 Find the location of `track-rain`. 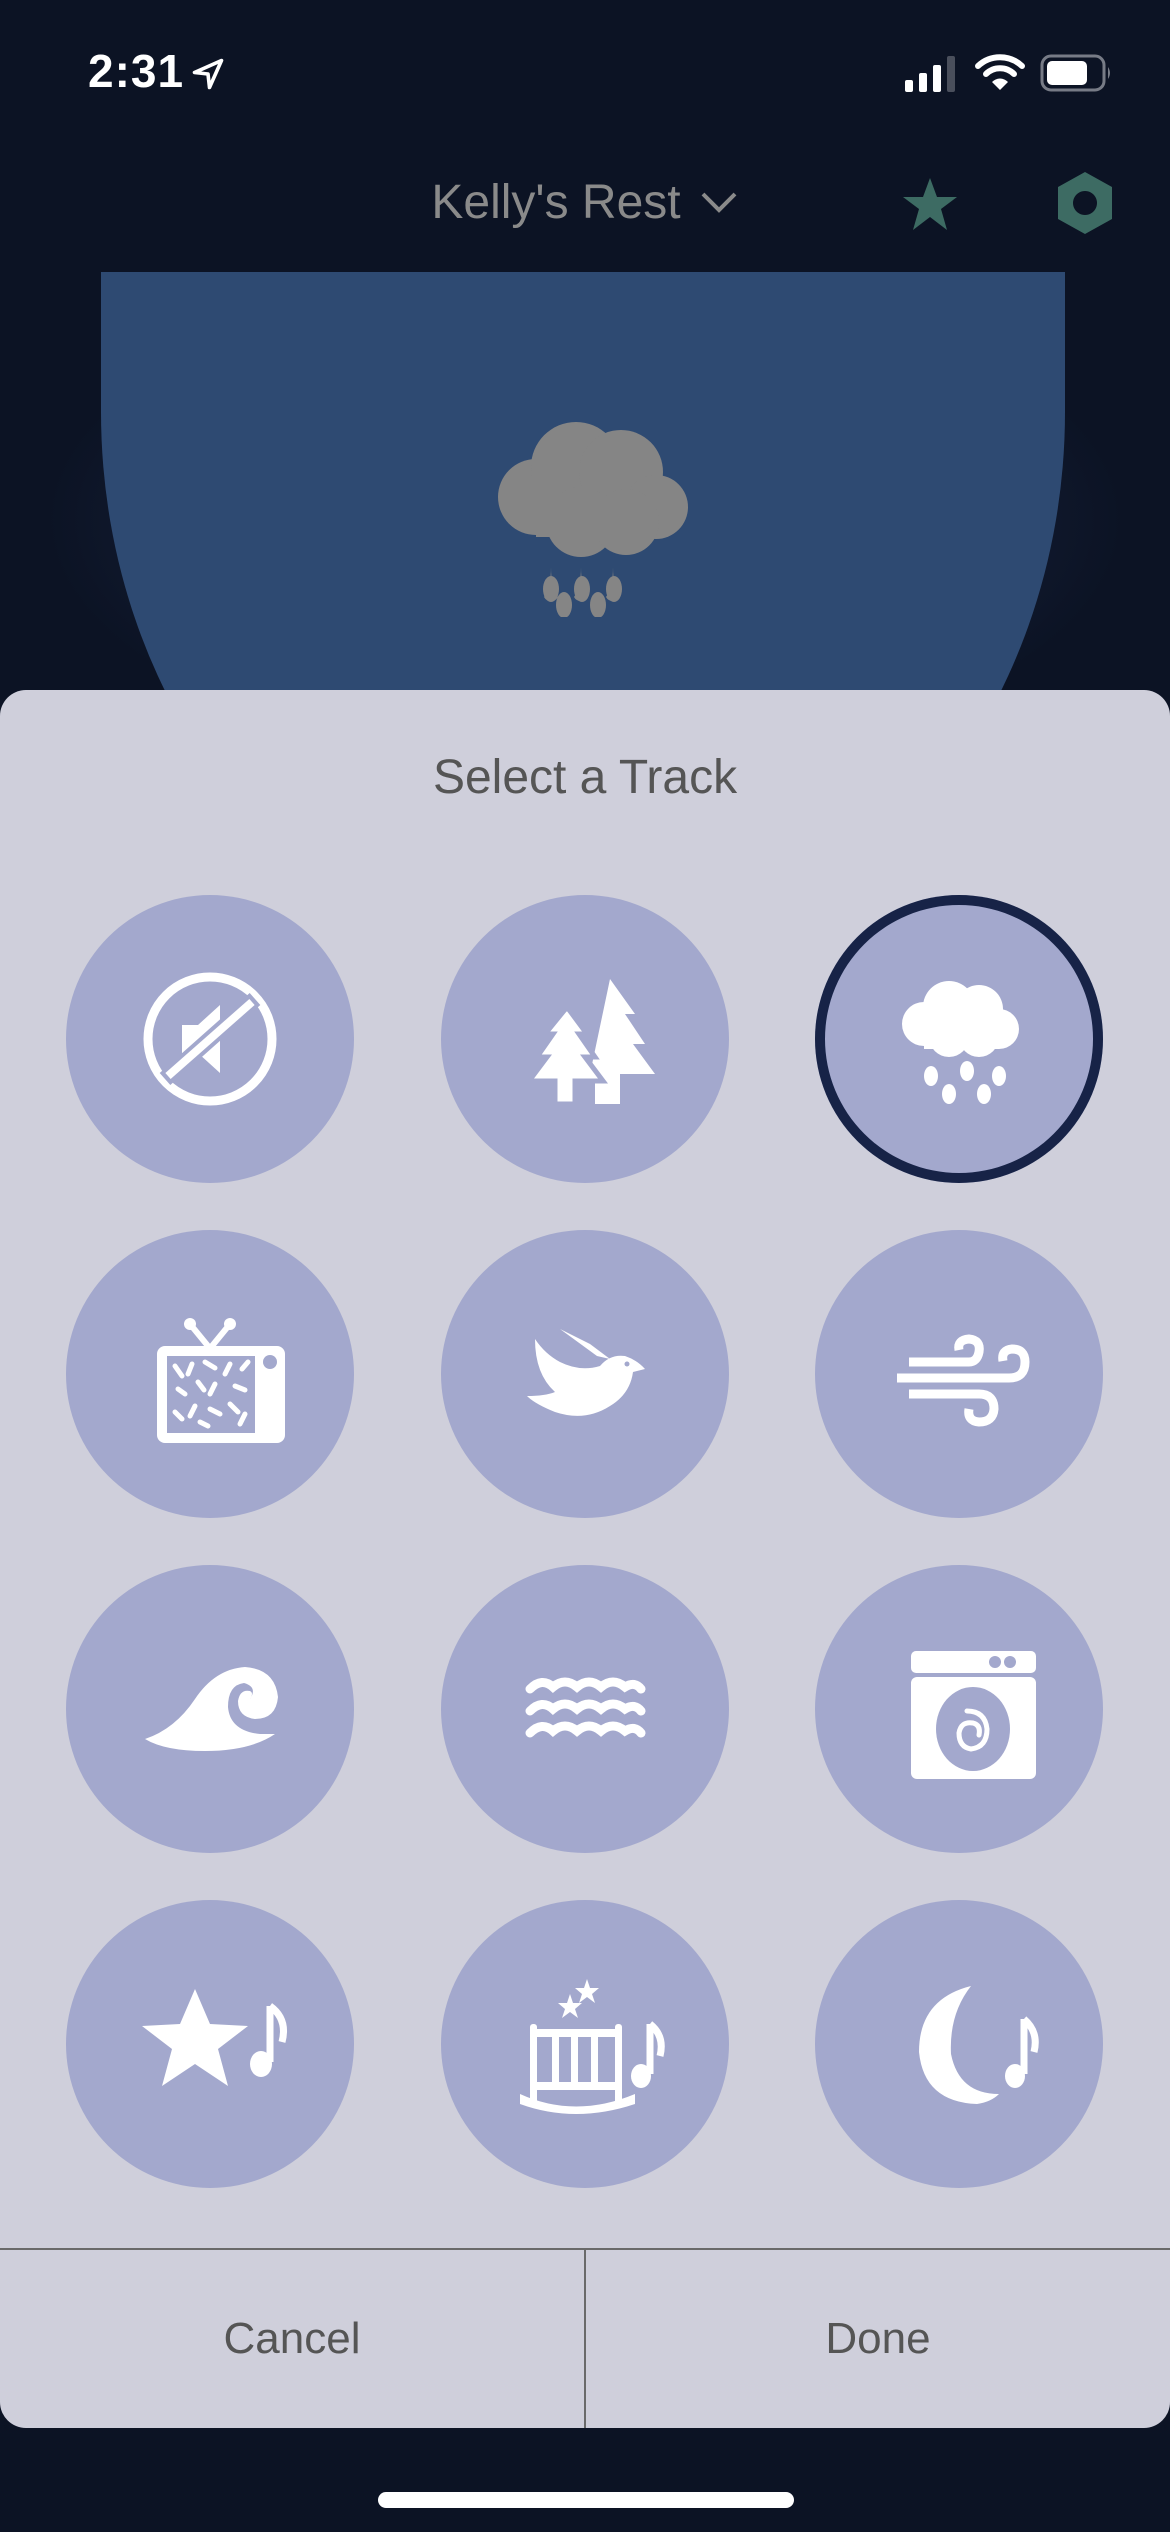

track-rain is located at coordinates (959, 1039).